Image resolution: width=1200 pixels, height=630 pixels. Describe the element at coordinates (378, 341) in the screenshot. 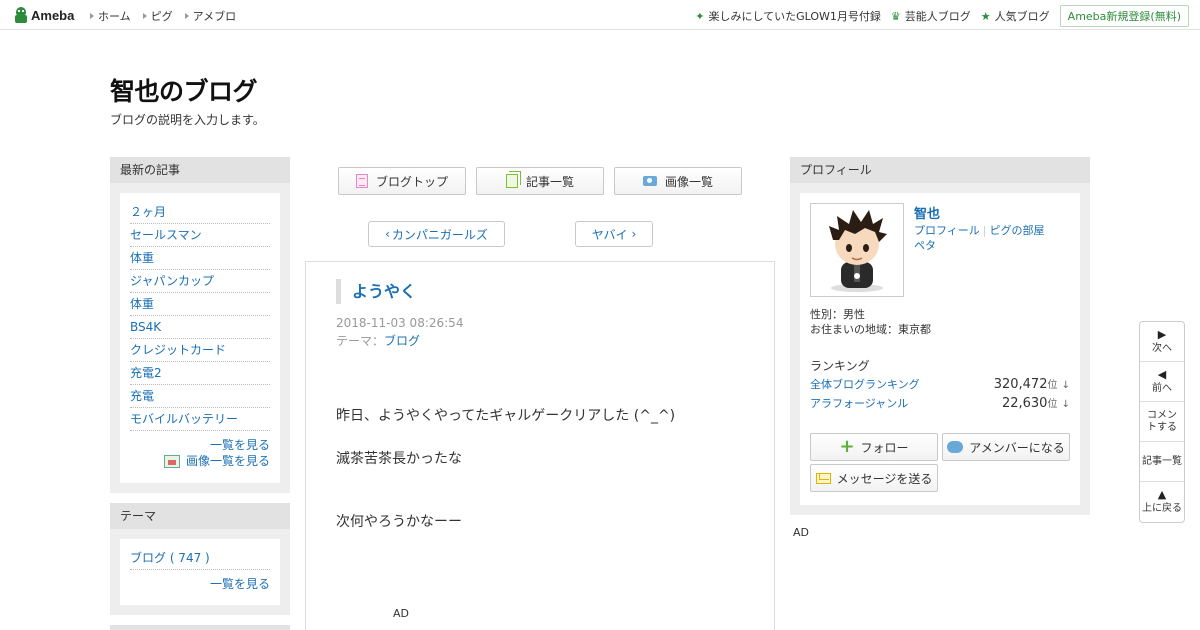

I see `article-theme: テーマ：ブログ` at that location.